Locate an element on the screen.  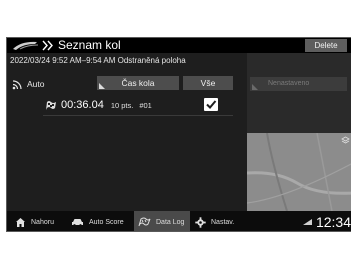
checkered-flag-icon is located at coordinates (51, 105).